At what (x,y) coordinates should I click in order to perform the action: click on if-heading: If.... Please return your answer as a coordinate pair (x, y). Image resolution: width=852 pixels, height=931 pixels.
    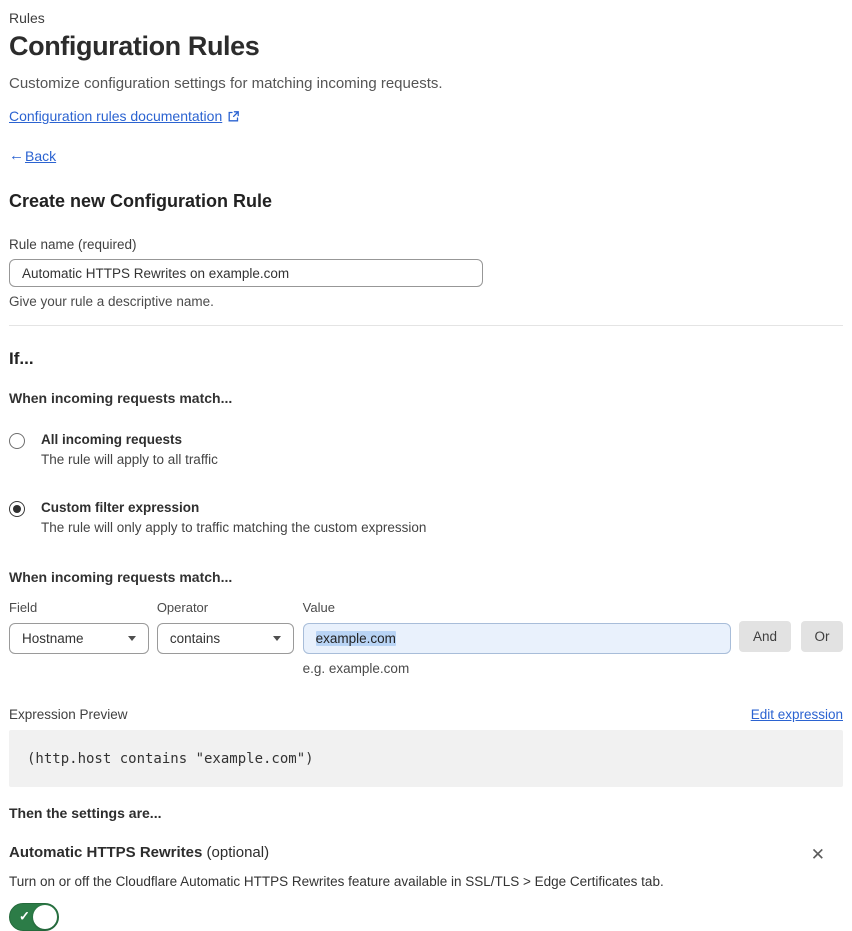
    Looking at the image, I should click on (21, 358).